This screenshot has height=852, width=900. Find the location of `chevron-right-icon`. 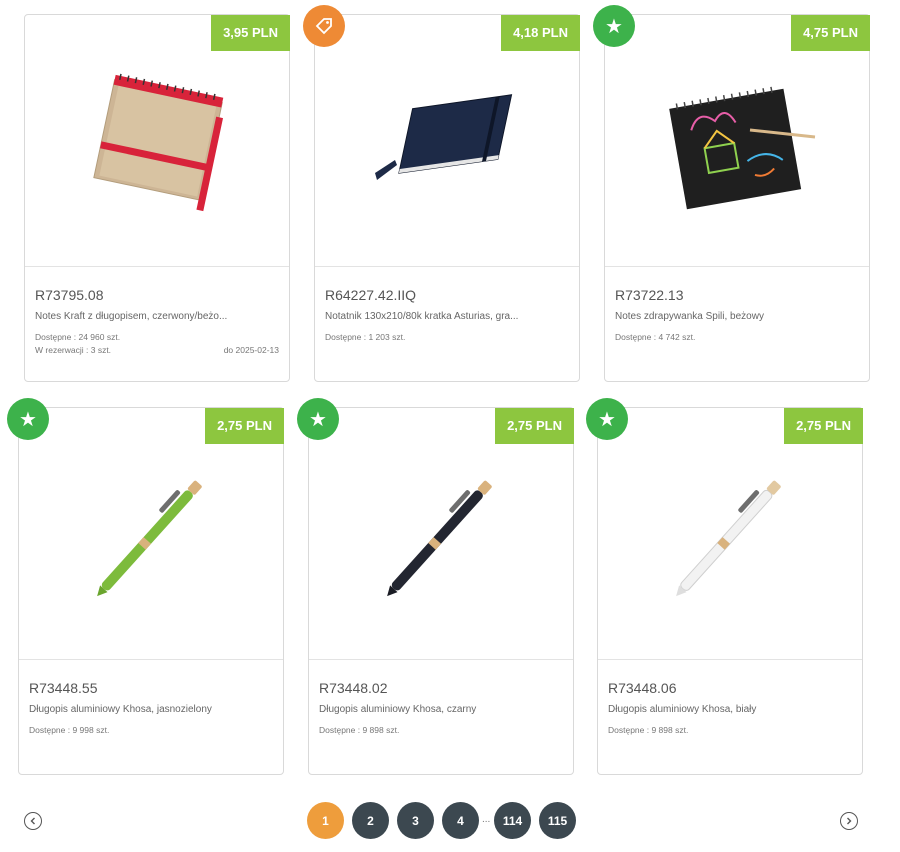

chevron-right-icon is located at coordinates (849, 821).